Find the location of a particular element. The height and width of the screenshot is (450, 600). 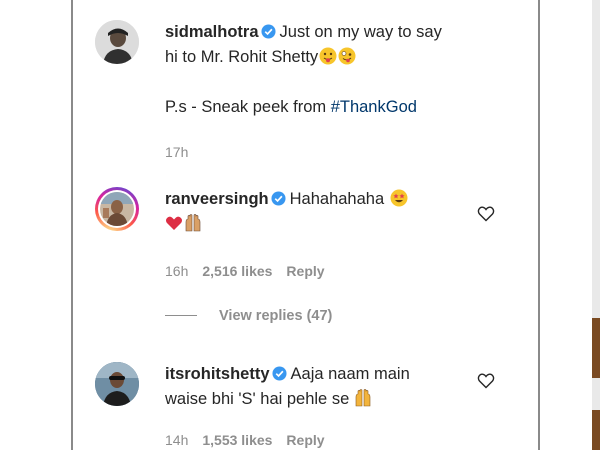

comment-text: Just on my way to say is located at coordinates (360, 32).